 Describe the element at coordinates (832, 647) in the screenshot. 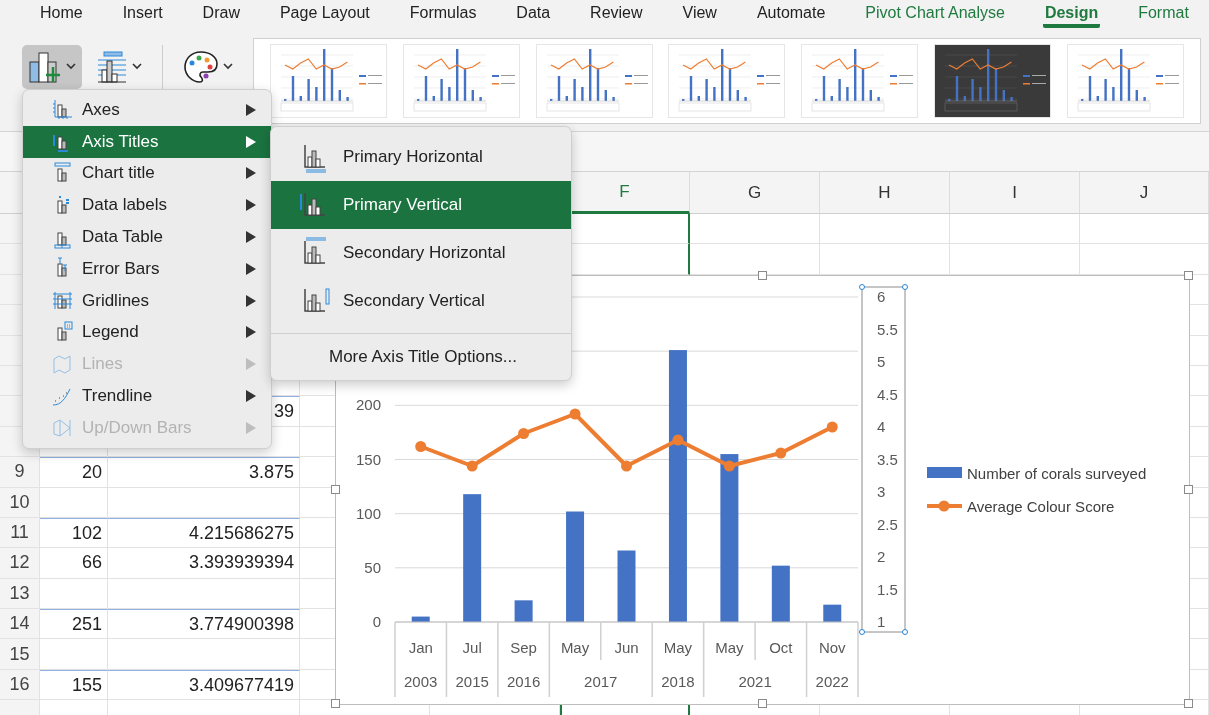

I see `axis-label: Nov` at that location.